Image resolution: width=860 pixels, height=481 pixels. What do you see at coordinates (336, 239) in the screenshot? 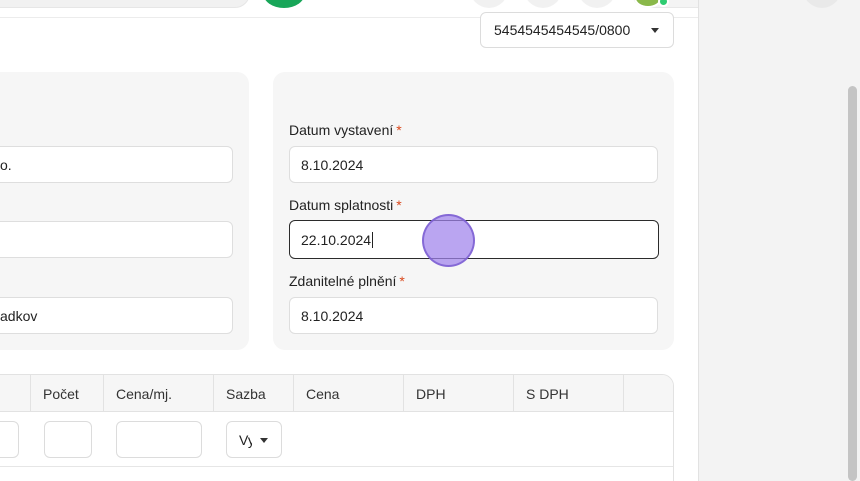
I see `due-date-value: 22.10.2024` at bounding box center [336, 239].